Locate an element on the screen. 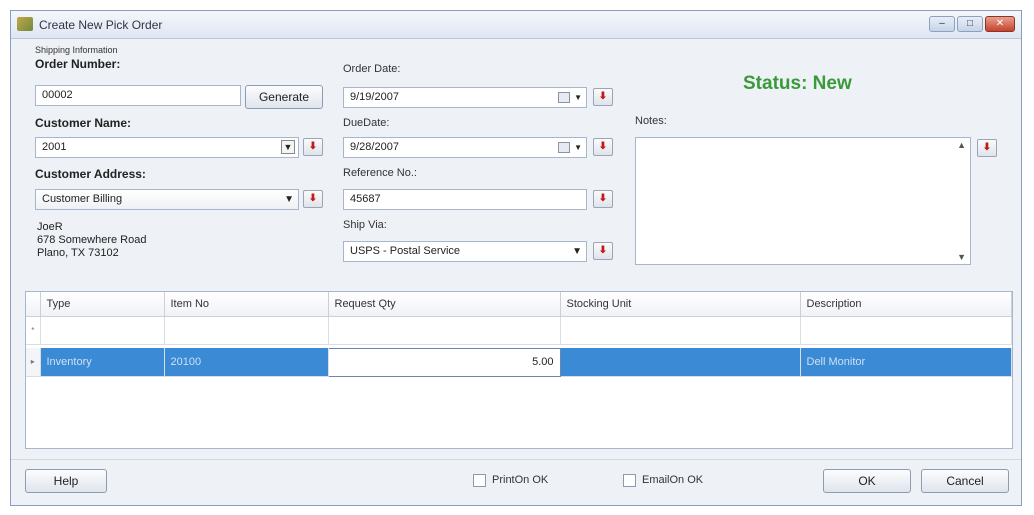 Image resolution: width=1034 pixels, height=515 pixels. scroll-up-icon: ▲ is located at coordinates (961, 145).